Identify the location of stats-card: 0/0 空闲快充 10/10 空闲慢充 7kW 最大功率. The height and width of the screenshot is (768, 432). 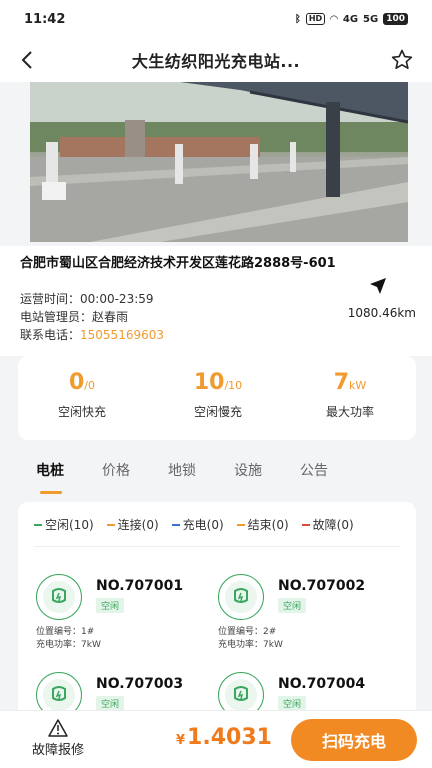
(217, 398).